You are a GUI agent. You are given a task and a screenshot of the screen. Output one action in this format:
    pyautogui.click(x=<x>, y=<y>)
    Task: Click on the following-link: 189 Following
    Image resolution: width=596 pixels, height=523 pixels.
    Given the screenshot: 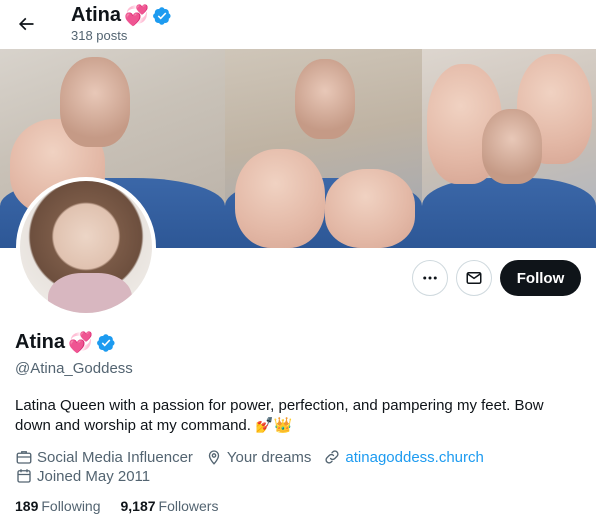 What is the action you would take?
    pyautogui.click(x=58, y=506)
    